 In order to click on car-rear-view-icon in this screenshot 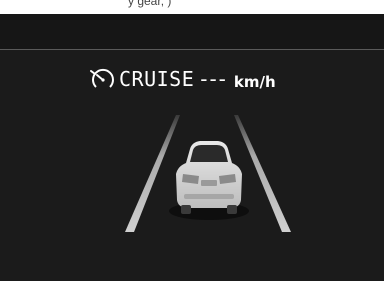, I will do `click(209, 180)`.